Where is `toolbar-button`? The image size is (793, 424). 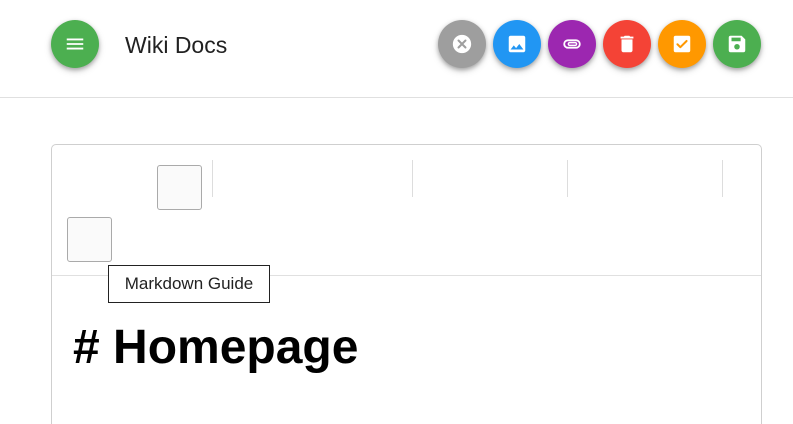 toolbar-button is located at coordinates (179, 187).